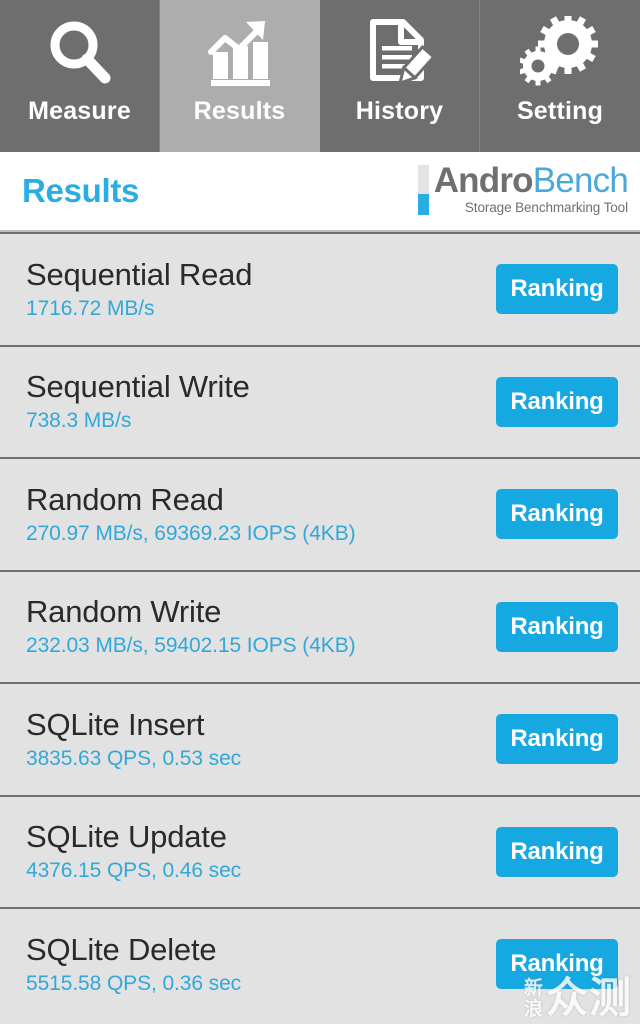 Image resolution: width=640 pixels, height=1024 pixels. Describe the element at coordinates (239, 111) in the screenshot. I see `tab-results-label: Results` at that location.